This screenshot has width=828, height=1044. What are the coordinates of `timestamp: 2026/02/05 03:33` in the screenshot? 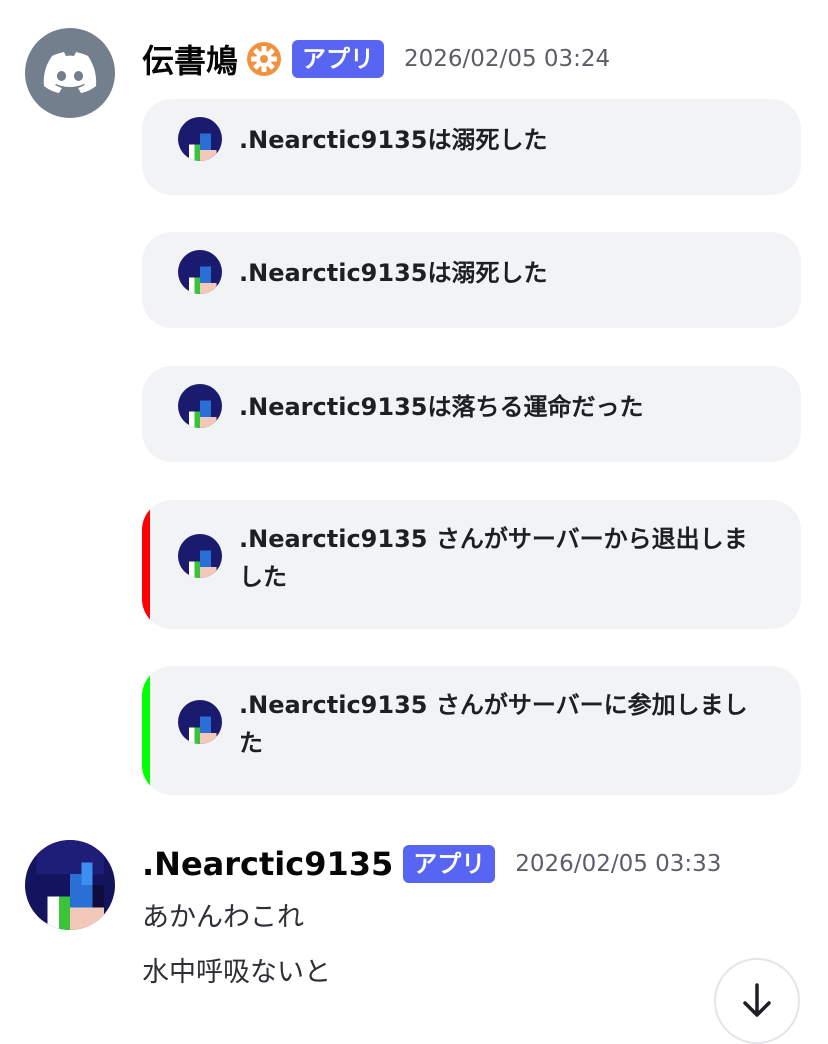 It's located at (618, 864).